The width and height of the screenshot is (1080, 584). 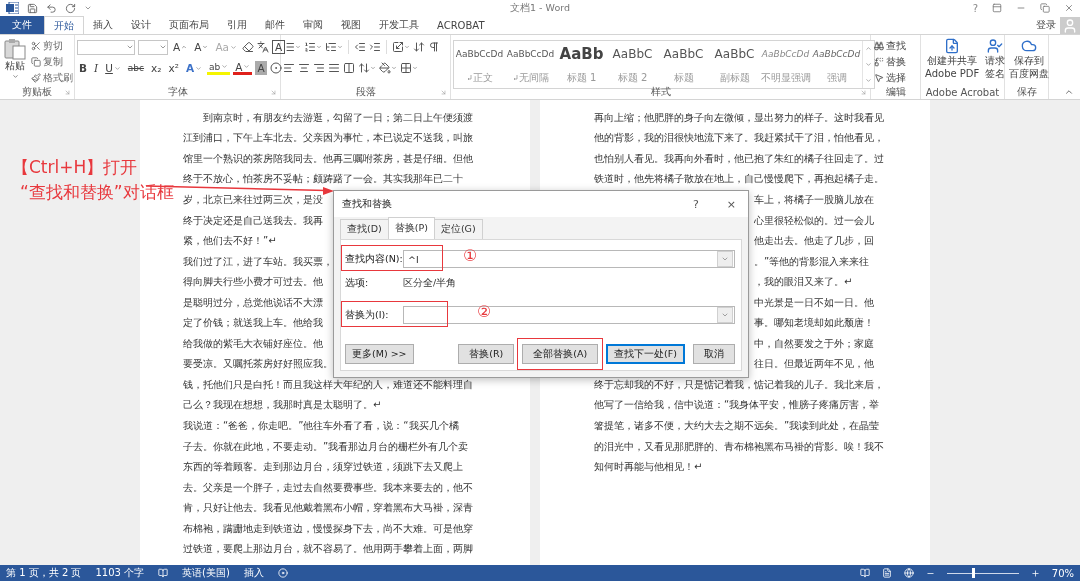 What do you see at coordinates (194, 68) in the screenshot?
I see `text-effect-button: A` at bounding box center [194, 68].